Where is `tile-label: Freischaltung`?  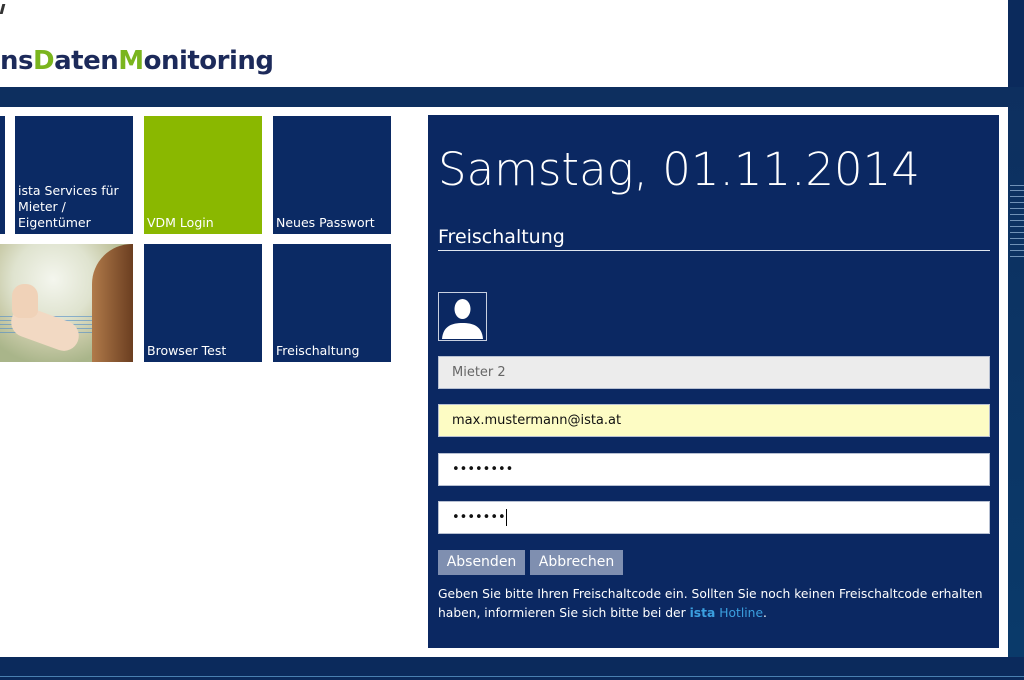
tile-label: Freischaltung is located at coordinates (318, 350).